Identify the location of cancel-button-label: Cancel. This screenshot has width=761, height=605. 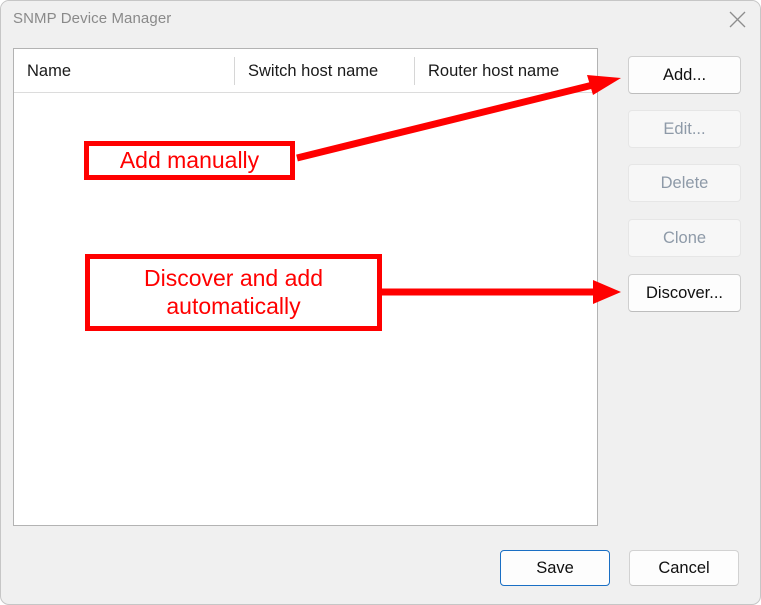
(684, 567).